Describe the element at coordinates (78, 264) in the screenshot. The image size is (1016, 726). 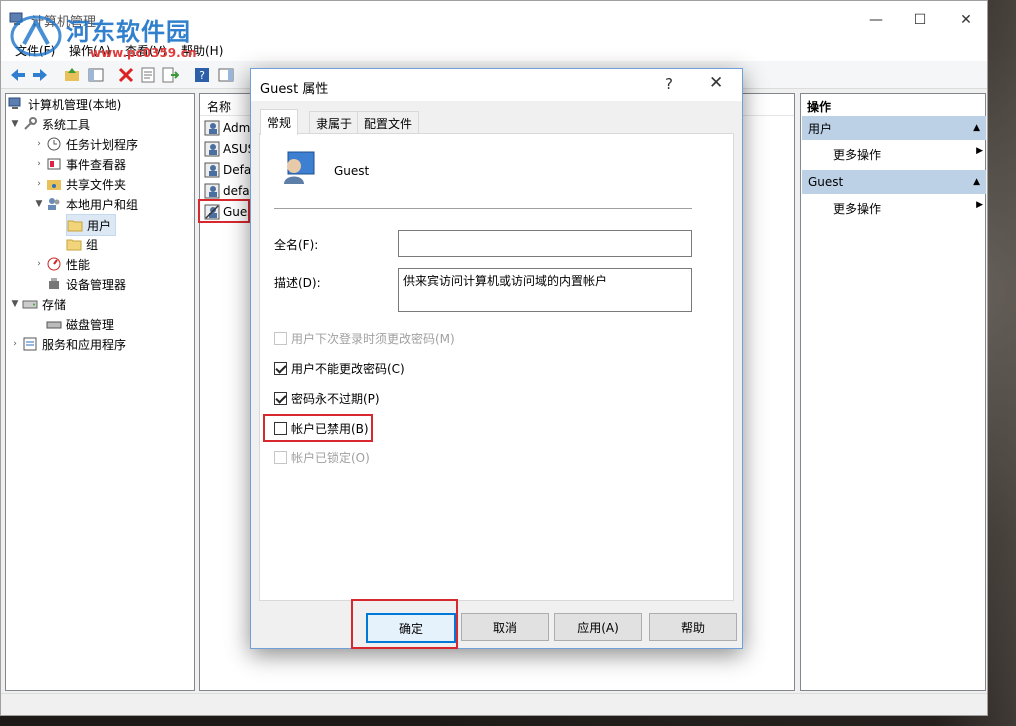
I see `tree-label: 性能` at that location.